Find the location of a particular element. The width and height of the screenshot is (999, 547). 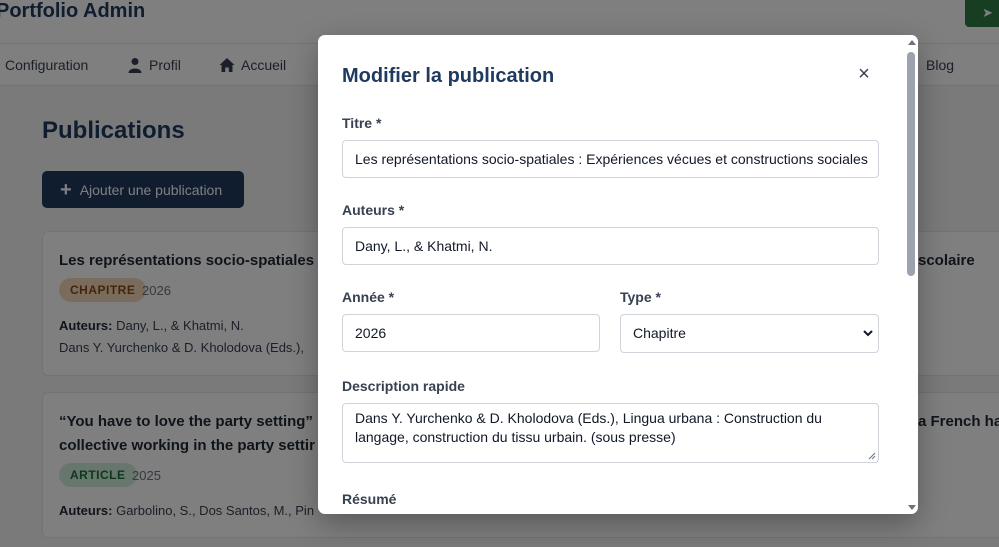

resume-label: Résumé is located at coordinates (369, 499).